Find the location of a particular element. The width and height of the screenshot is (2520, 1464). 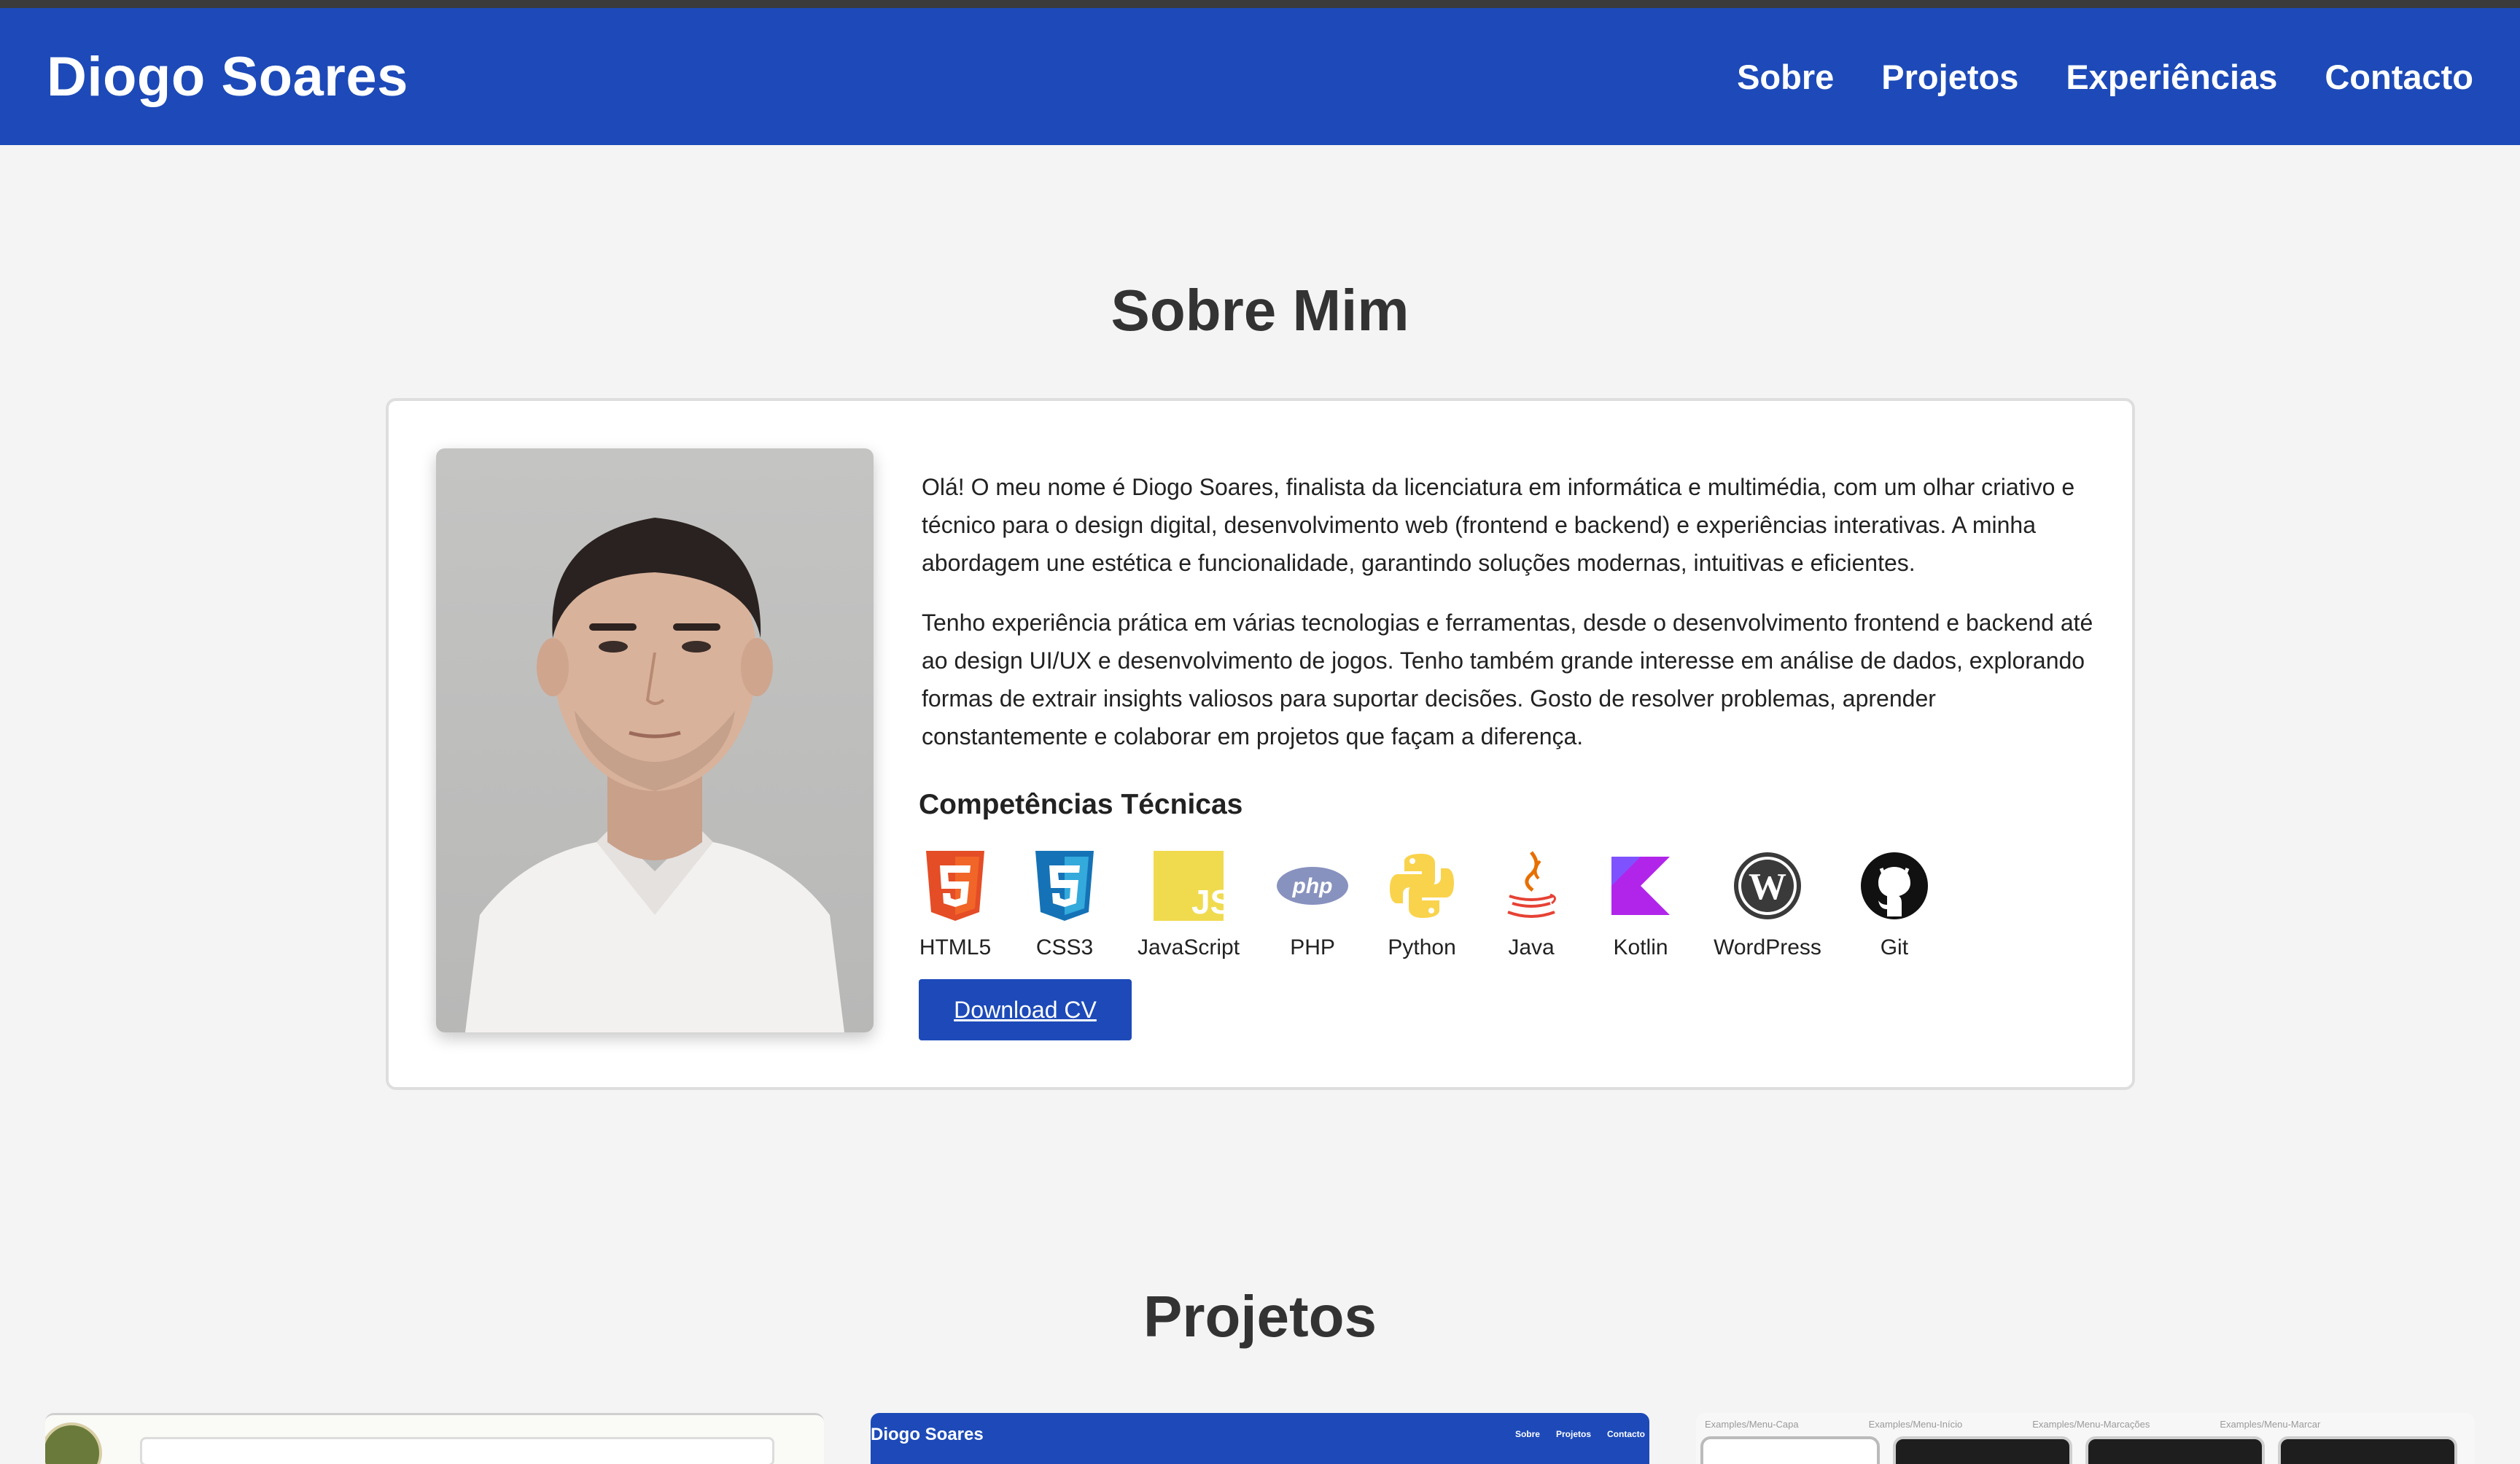

skill-git: Git is located at coordinates (1894, 904).